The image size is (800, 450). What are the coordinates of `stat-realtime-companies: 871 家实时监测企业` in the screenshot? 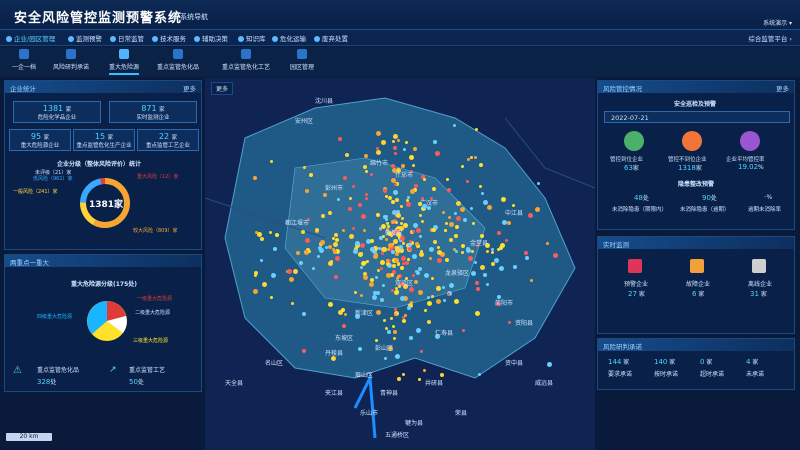 It's located at (153, 112).